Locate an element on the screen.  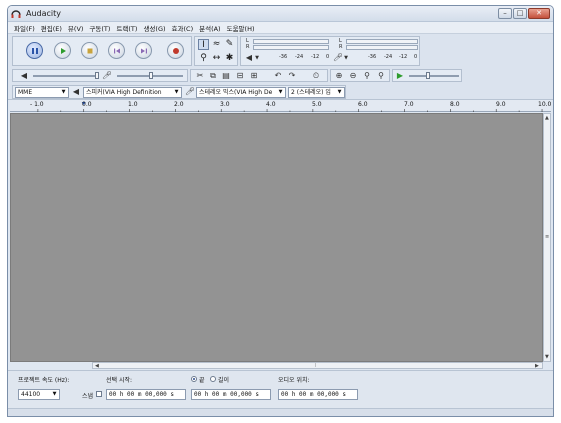
input-channels-select: 2 (스테레오) 입 ▼ is located at coordinates (316, 92).